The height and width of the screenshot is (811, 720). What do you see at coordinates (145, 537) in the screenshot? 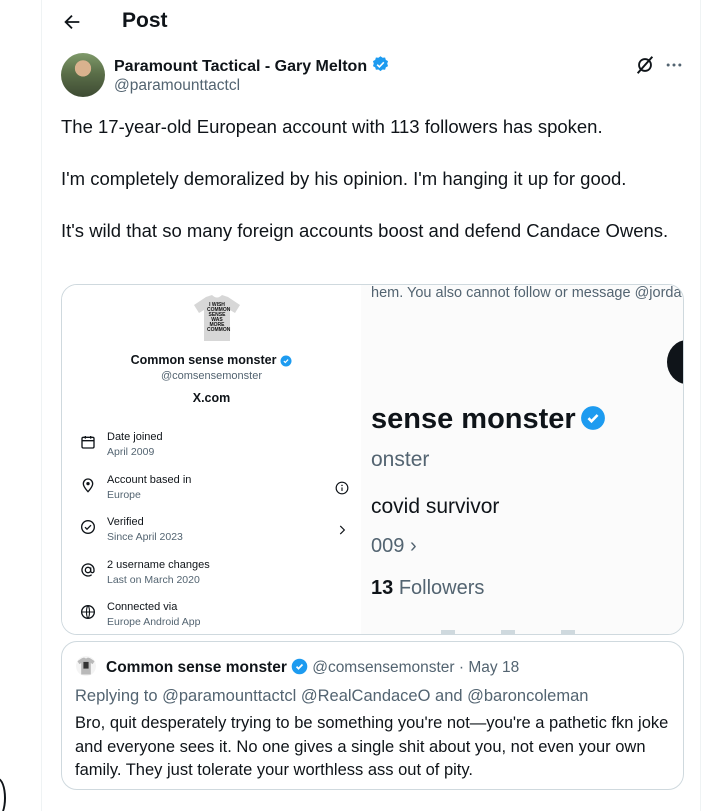
I see `info-value: Since April 2023` at bounding box center [145, 537].